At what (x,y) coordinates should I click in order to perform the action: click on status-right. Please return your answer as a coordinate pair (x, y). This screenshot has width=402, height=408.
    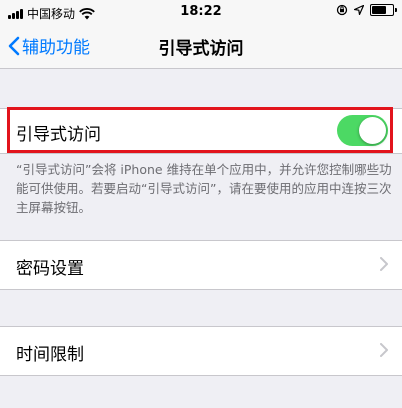
    Looking at the image, I should click on (366, 10).